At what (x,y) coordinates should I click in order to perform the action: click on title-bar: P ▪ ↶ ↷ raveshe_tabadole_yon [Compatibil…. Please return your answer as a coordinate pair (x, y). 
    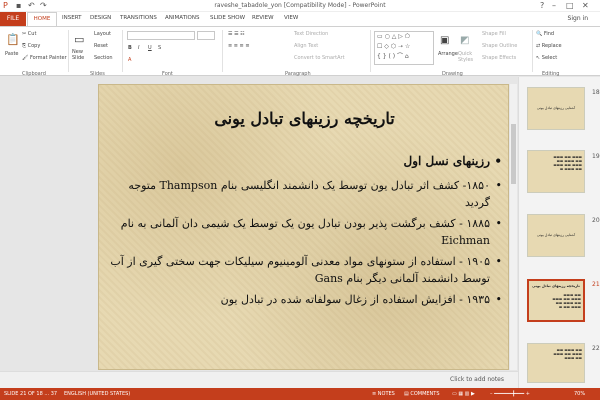
    Looking at the image, I should click on (300, 6).